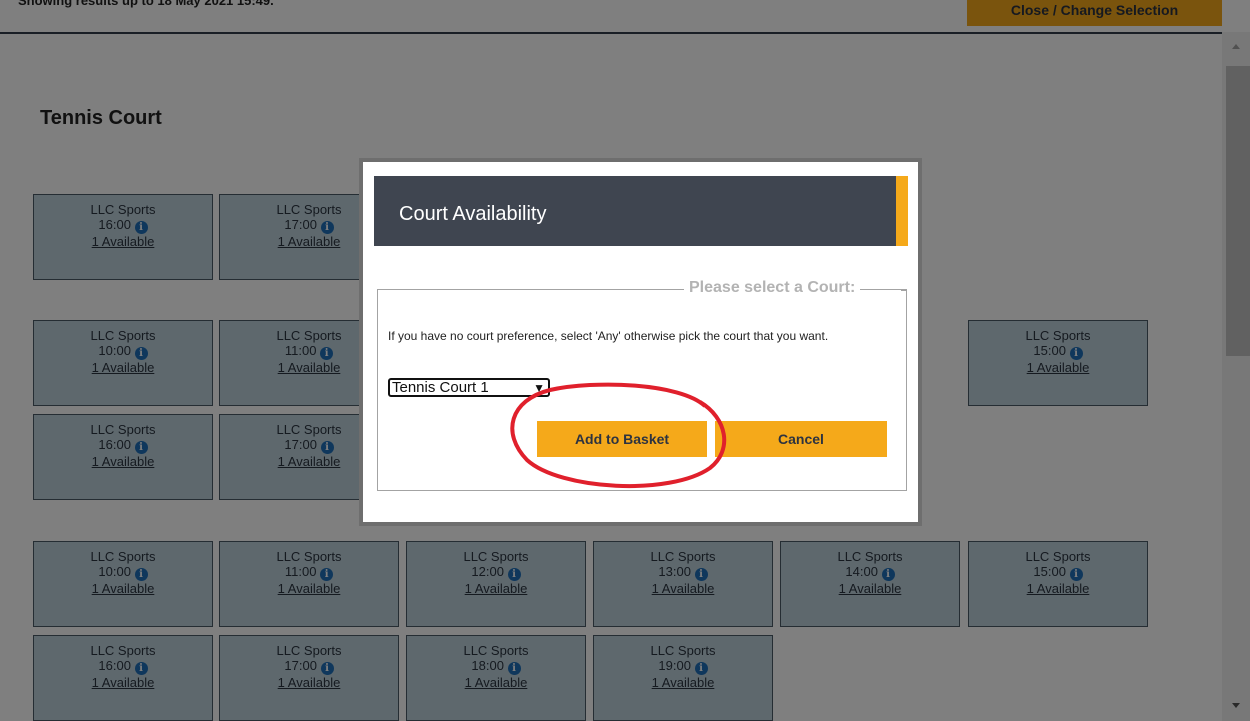 Image resolution: width=1250 pixels, height=721 pixels. What do you see at coordinates (618, 435) in the screenshot?
I see `highlight-ring-annotation` at bounding box center [618, 435].